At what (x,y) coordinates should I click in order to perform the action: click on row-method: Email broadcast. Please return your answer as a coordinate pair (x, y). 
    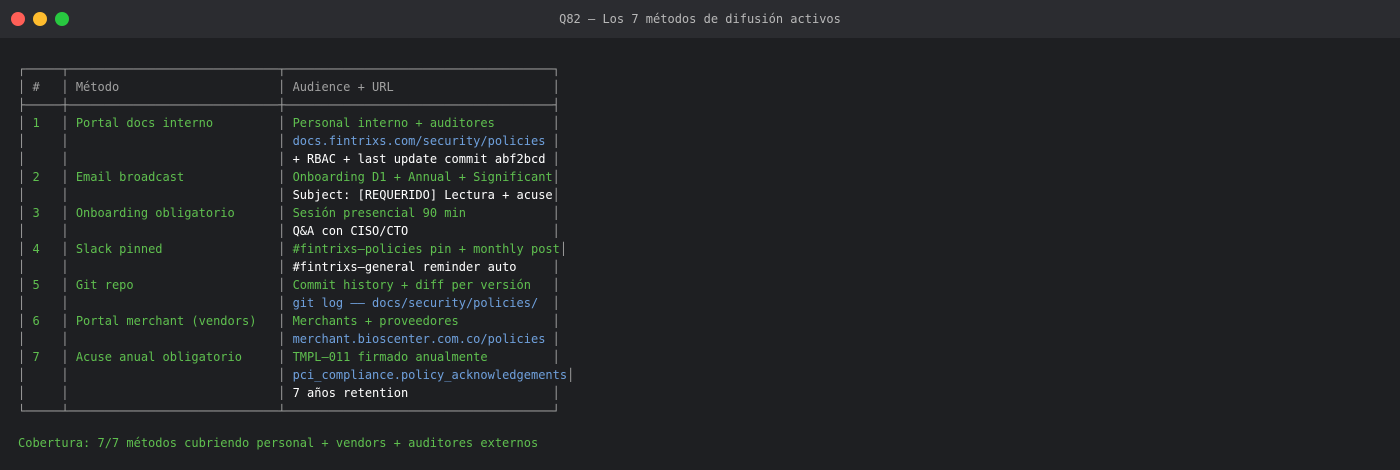
    Looking at the image, I should click on (173, 177).